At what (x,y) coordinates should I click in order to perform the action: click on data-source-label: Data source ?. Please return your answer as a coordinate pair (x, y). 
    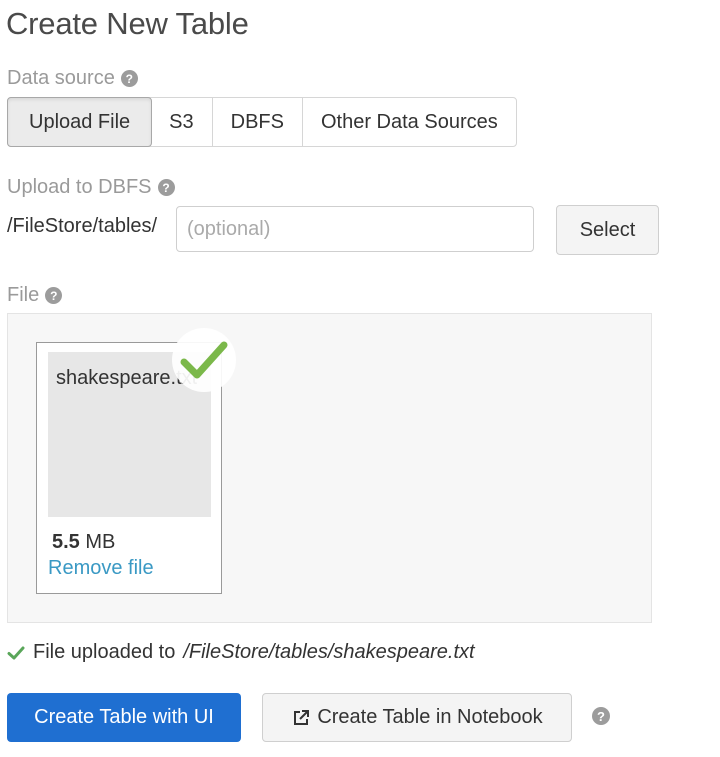
    Looking at the image, I should click on (72, 78).